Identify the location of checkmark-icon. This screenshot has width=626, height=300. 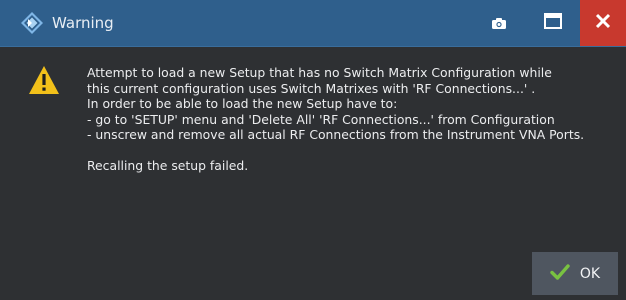
(560, 273).